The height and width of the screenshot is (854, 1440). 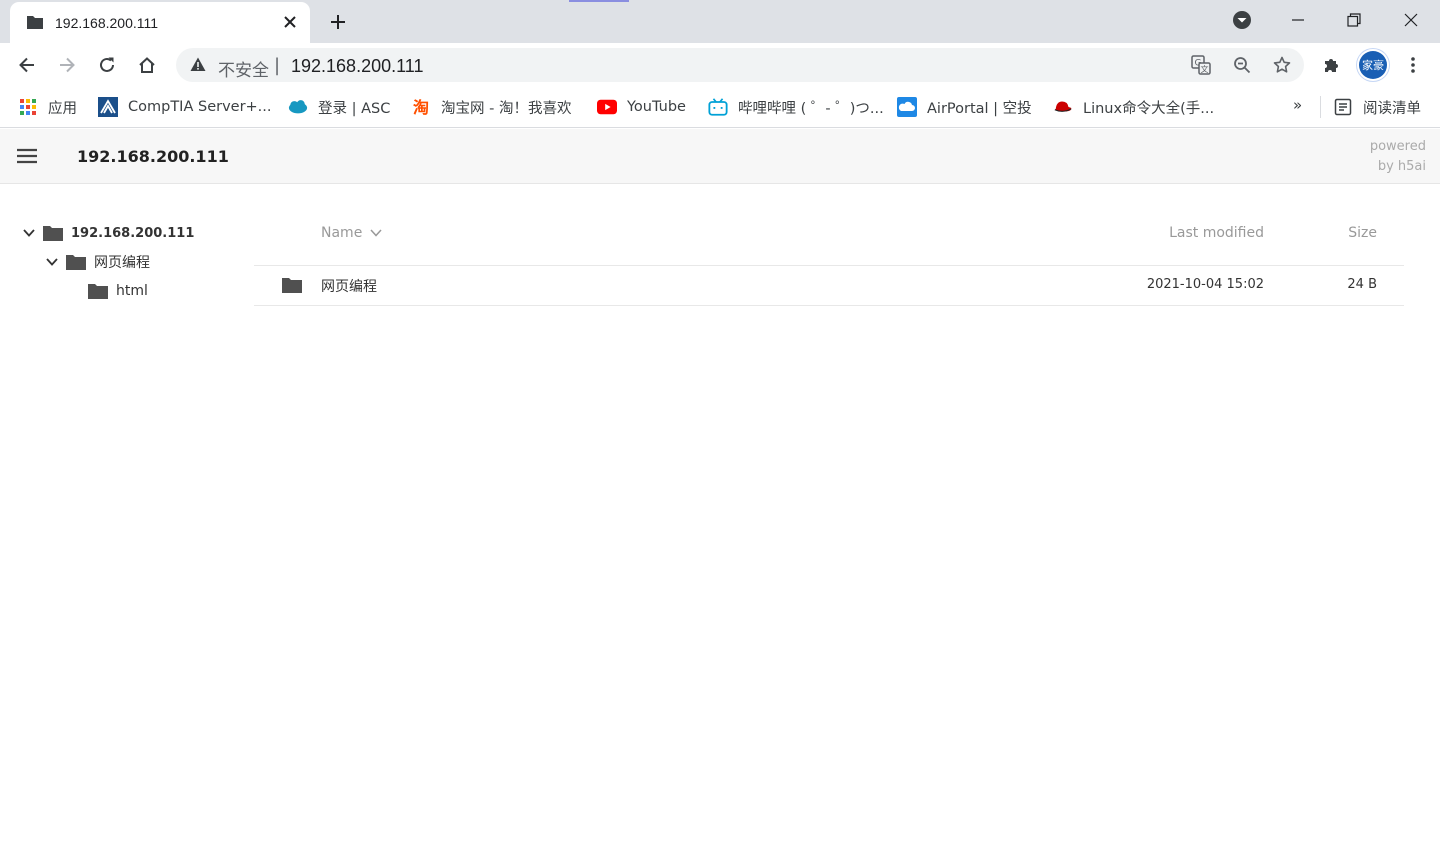 I want to click on powered-line-2: by h5ai, so click(x=1401, y=166).